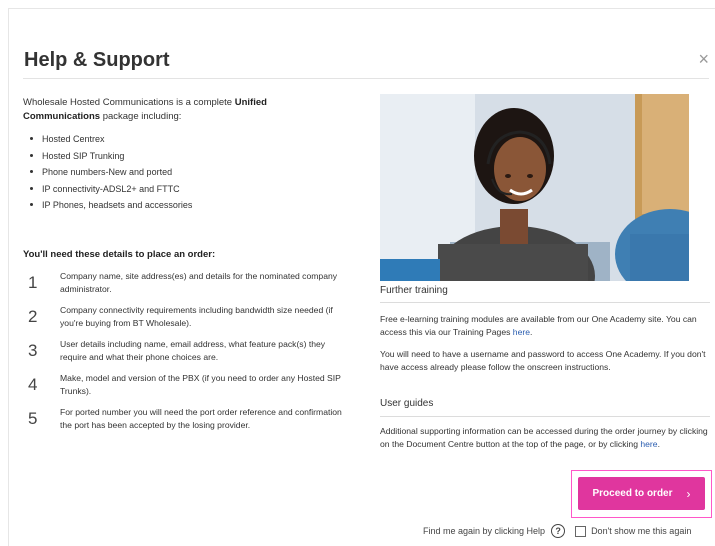 This screenshot has height=546, width=715. I want to click on find-help-text: Find me again by clicking Help, so click(484, 531).